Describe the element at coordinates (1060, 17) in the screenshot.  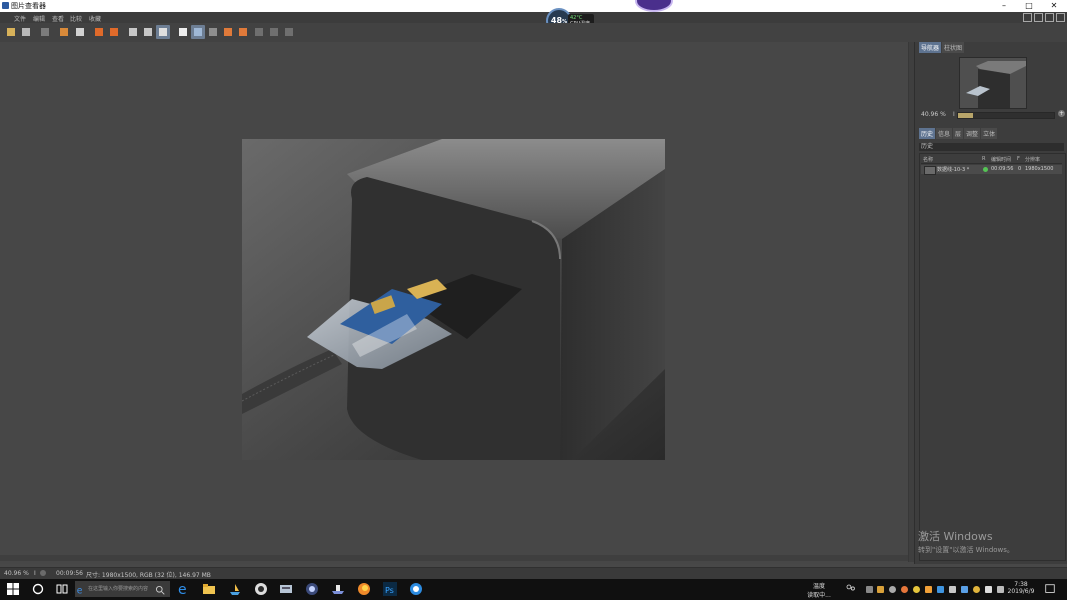
I see `download-icon` at that location.